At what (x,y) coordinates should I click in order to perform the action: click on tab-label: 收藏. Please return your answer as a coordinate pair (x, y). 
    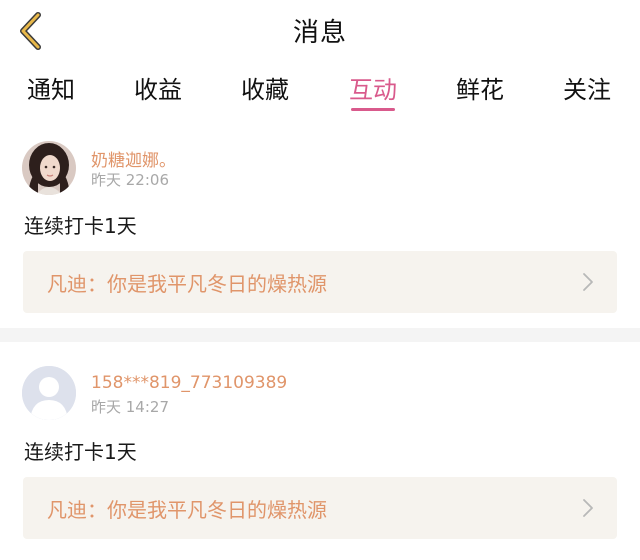
    Looking at the image, I should click on (265, 90).